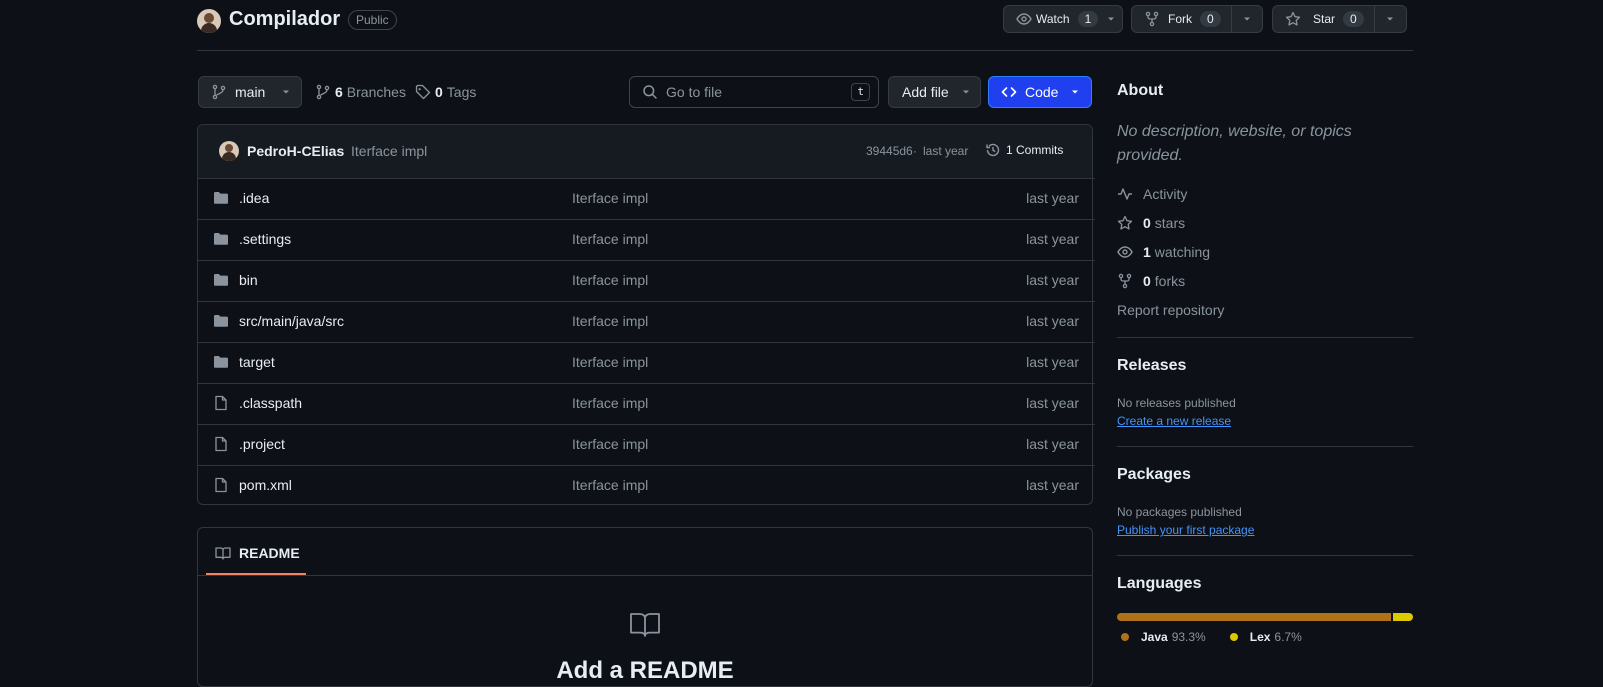 The height and width of the screenshot is (687, 1603). I want to click on stars-link: 0 stars, so click(1151, 223).